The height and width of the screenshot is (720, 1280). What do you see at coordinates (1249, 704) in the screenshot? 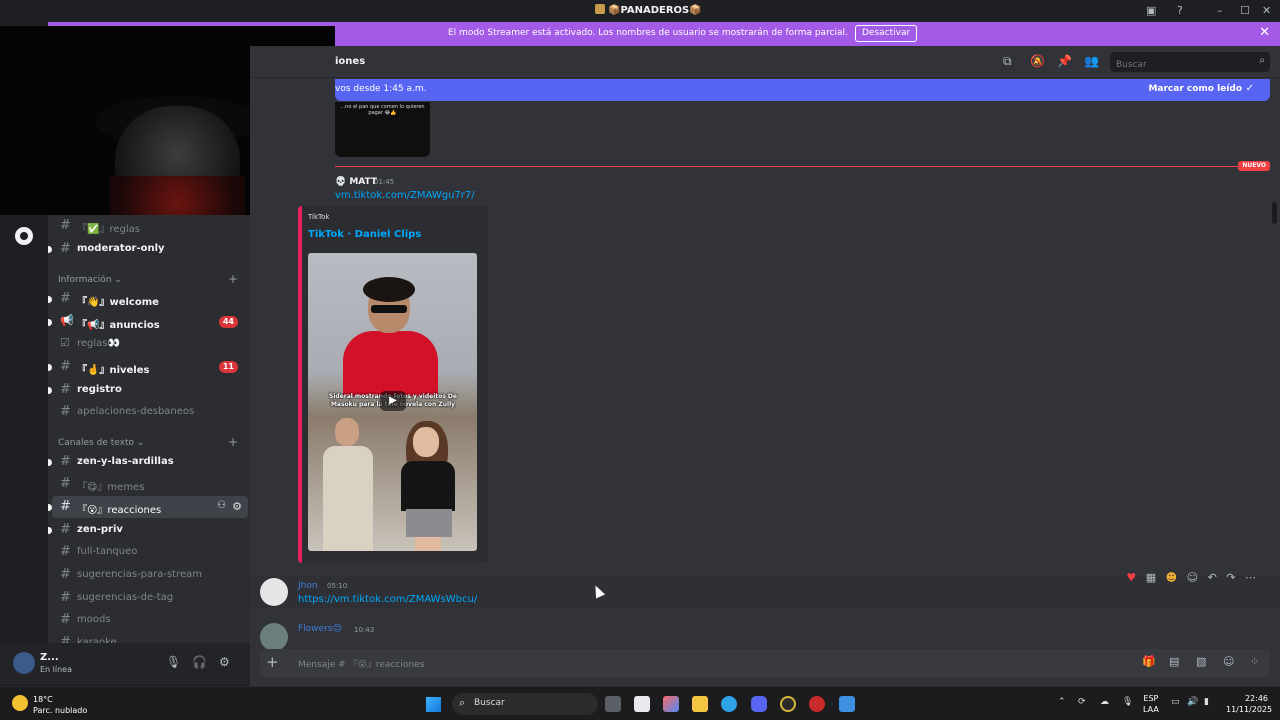
I see `clock: 22:46 11/11/2025` at bounding box center [1249, 704].